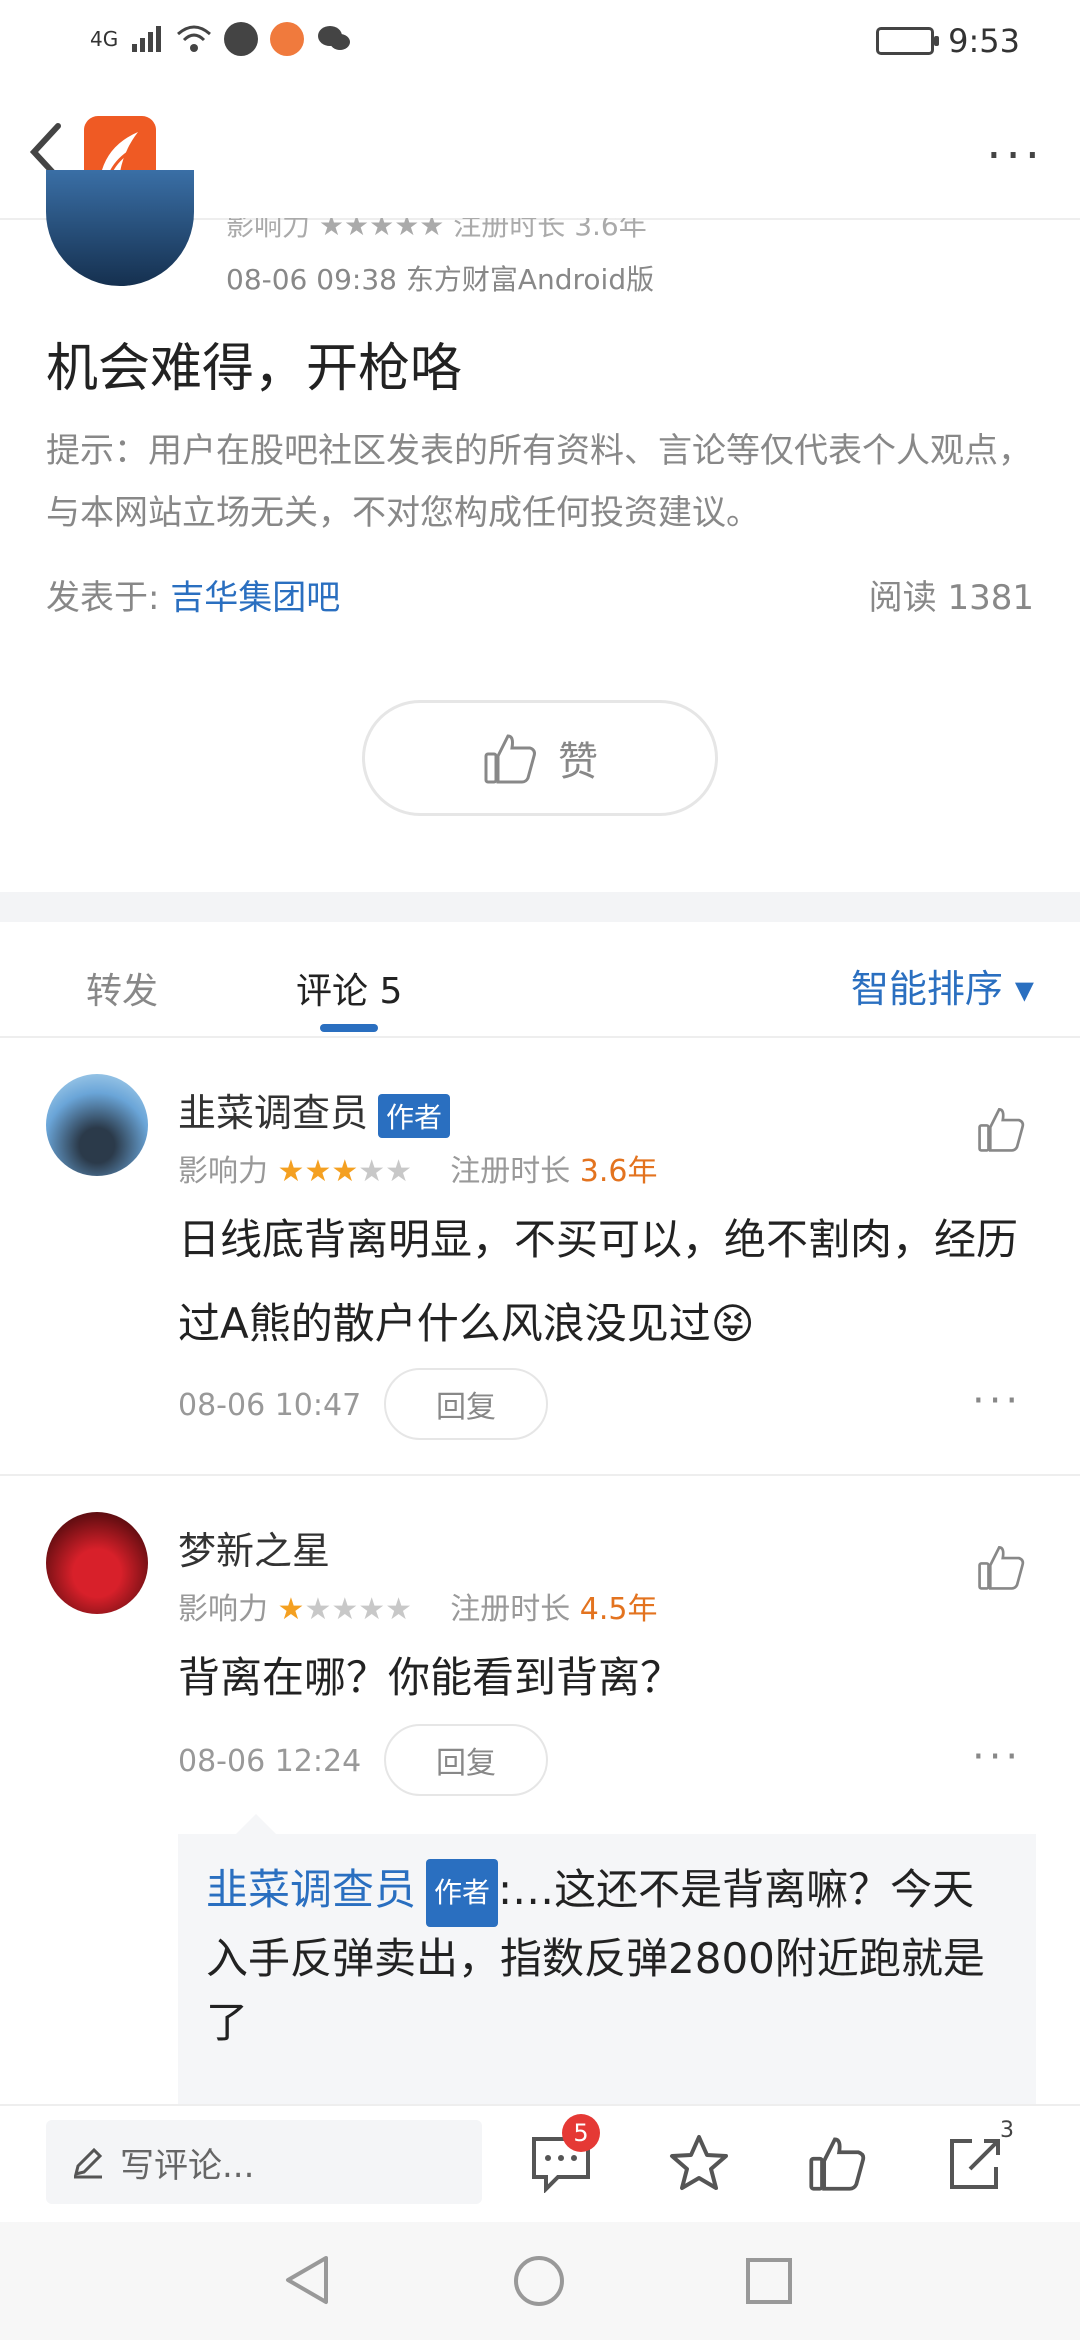  What do you see at coordinates (769, 2281) in the screenshot?
I see `nav-recent-icon` at bounding box center [769, 2281].